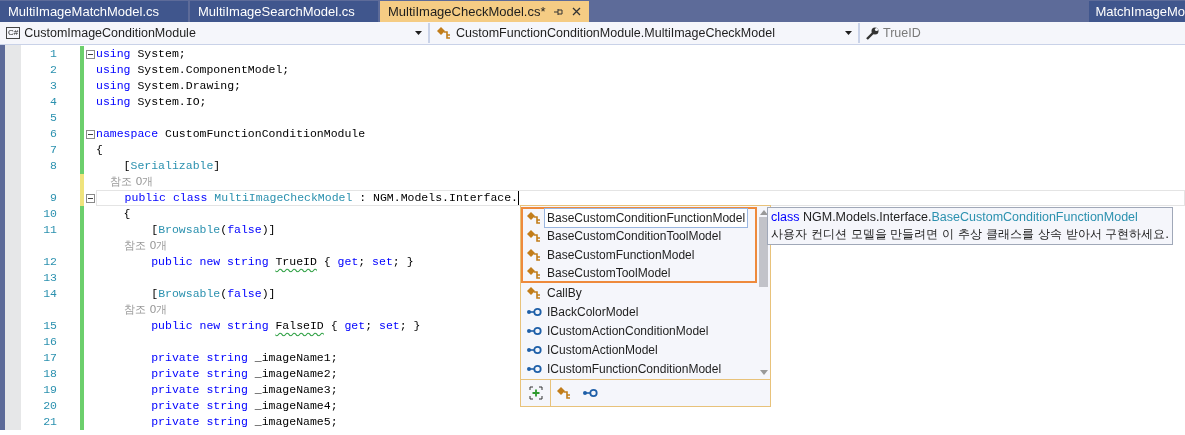  What do you see at coordinates (639, 368) in the screenshot?
I see `completion-item: ICustomFunctionConditionModel` at bounding box center [639, 368].